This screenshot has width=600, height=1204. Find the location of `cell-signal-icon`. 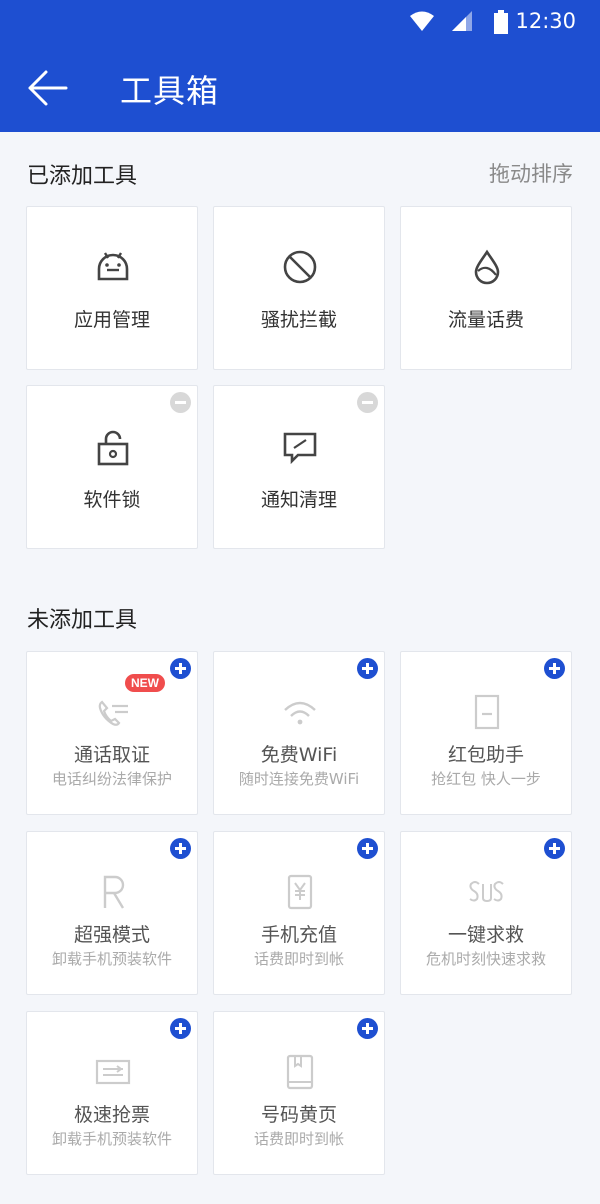

cell-signal-icon is located at coordinates (462, 21).